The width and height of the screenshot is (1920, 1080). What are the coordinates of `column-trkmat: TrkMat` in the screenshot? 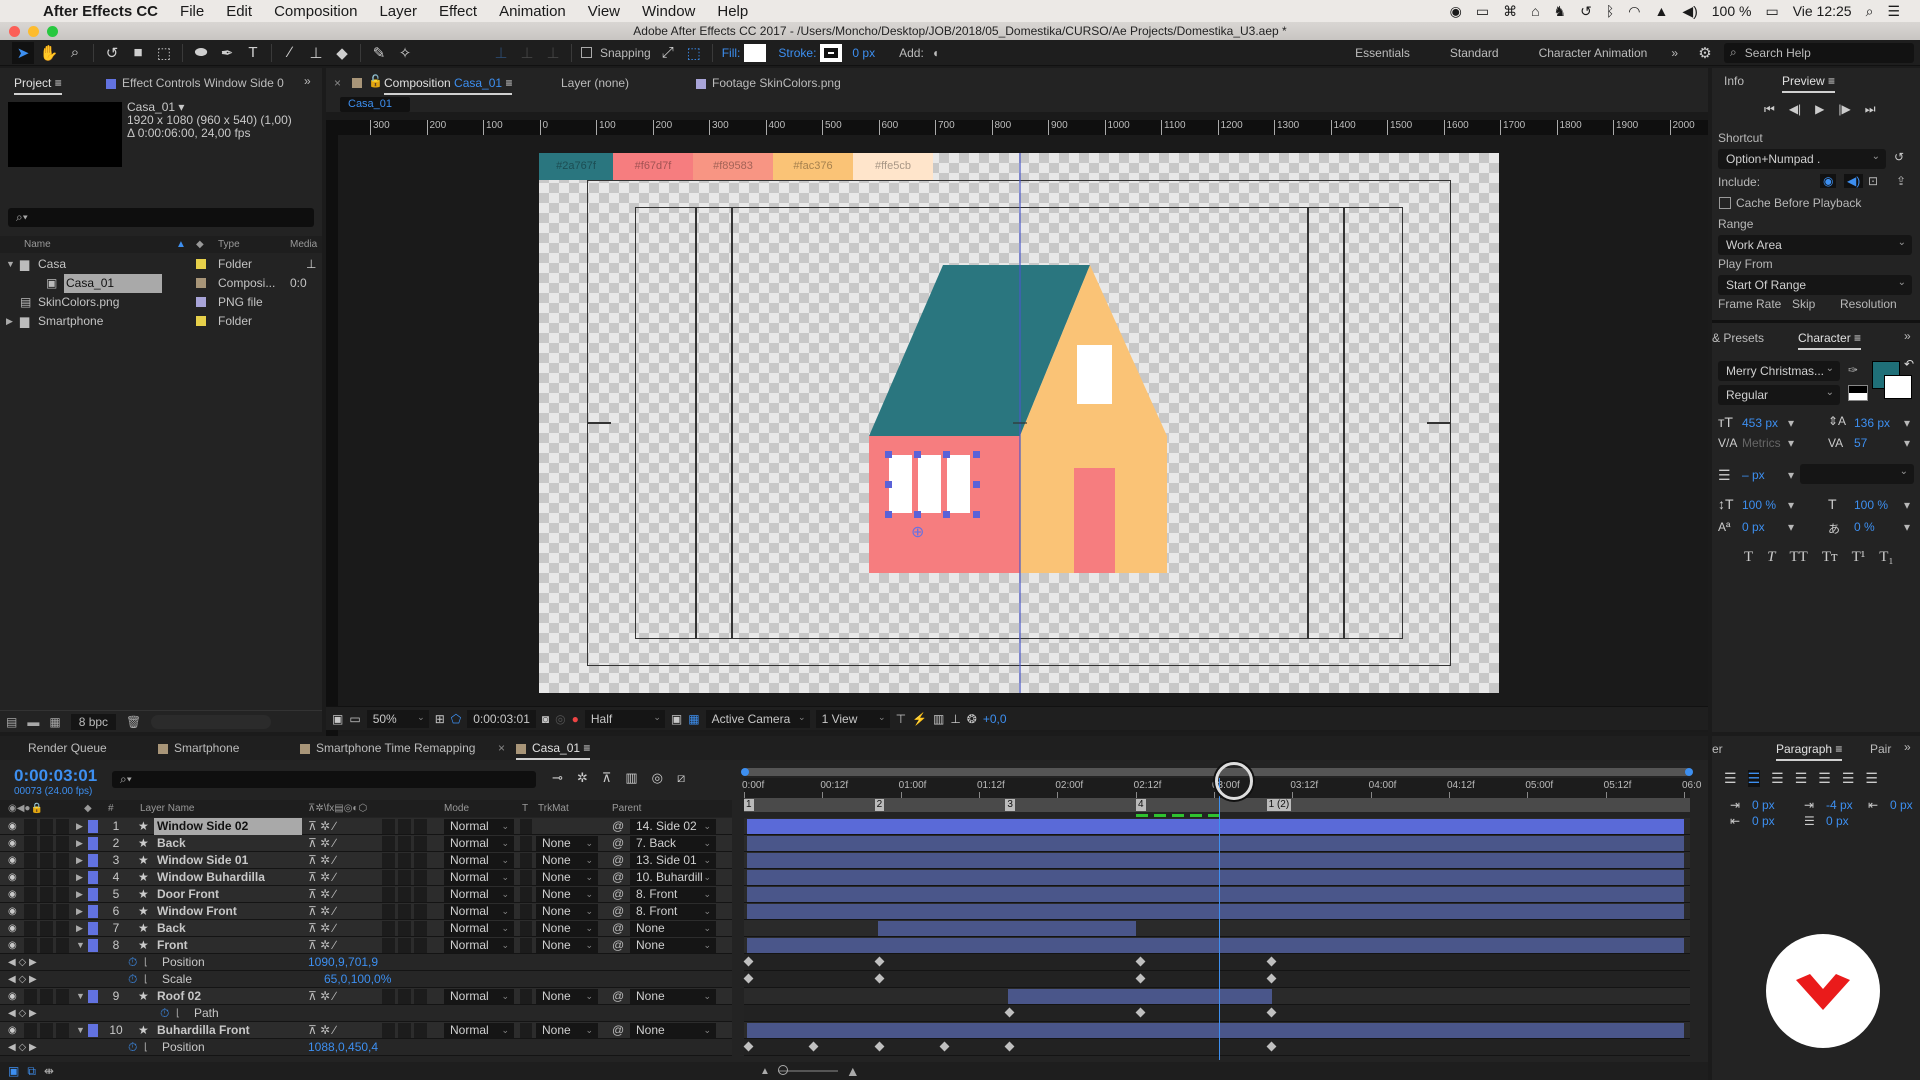 It's located at (553, 808).